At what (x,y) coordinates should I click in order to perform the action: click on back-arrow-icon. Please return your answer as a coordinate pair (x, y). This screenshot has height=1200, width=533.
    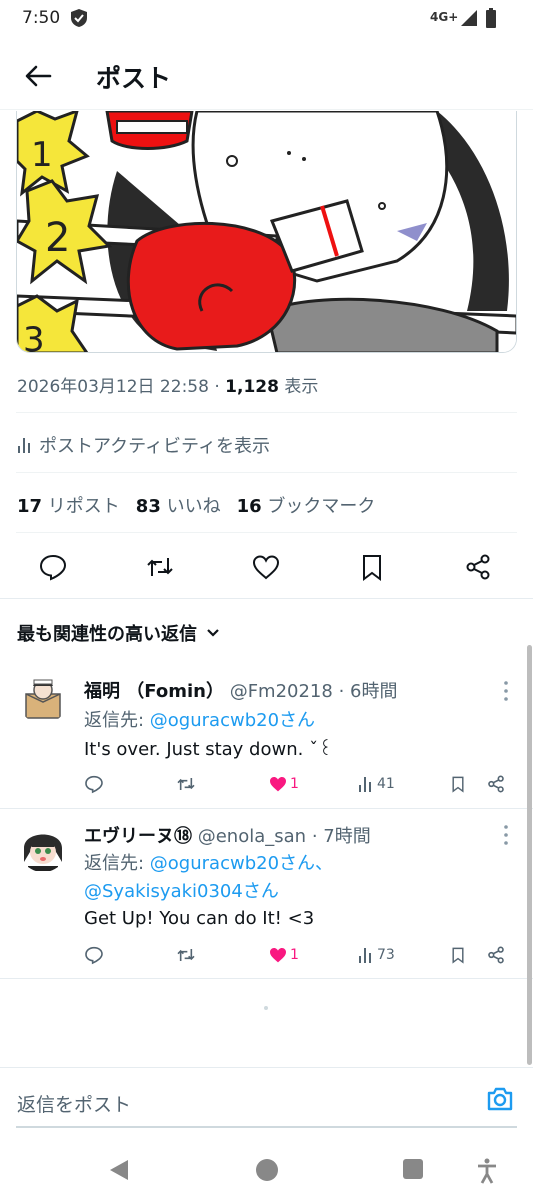
    Looking at the image, I should click on (38, 76).